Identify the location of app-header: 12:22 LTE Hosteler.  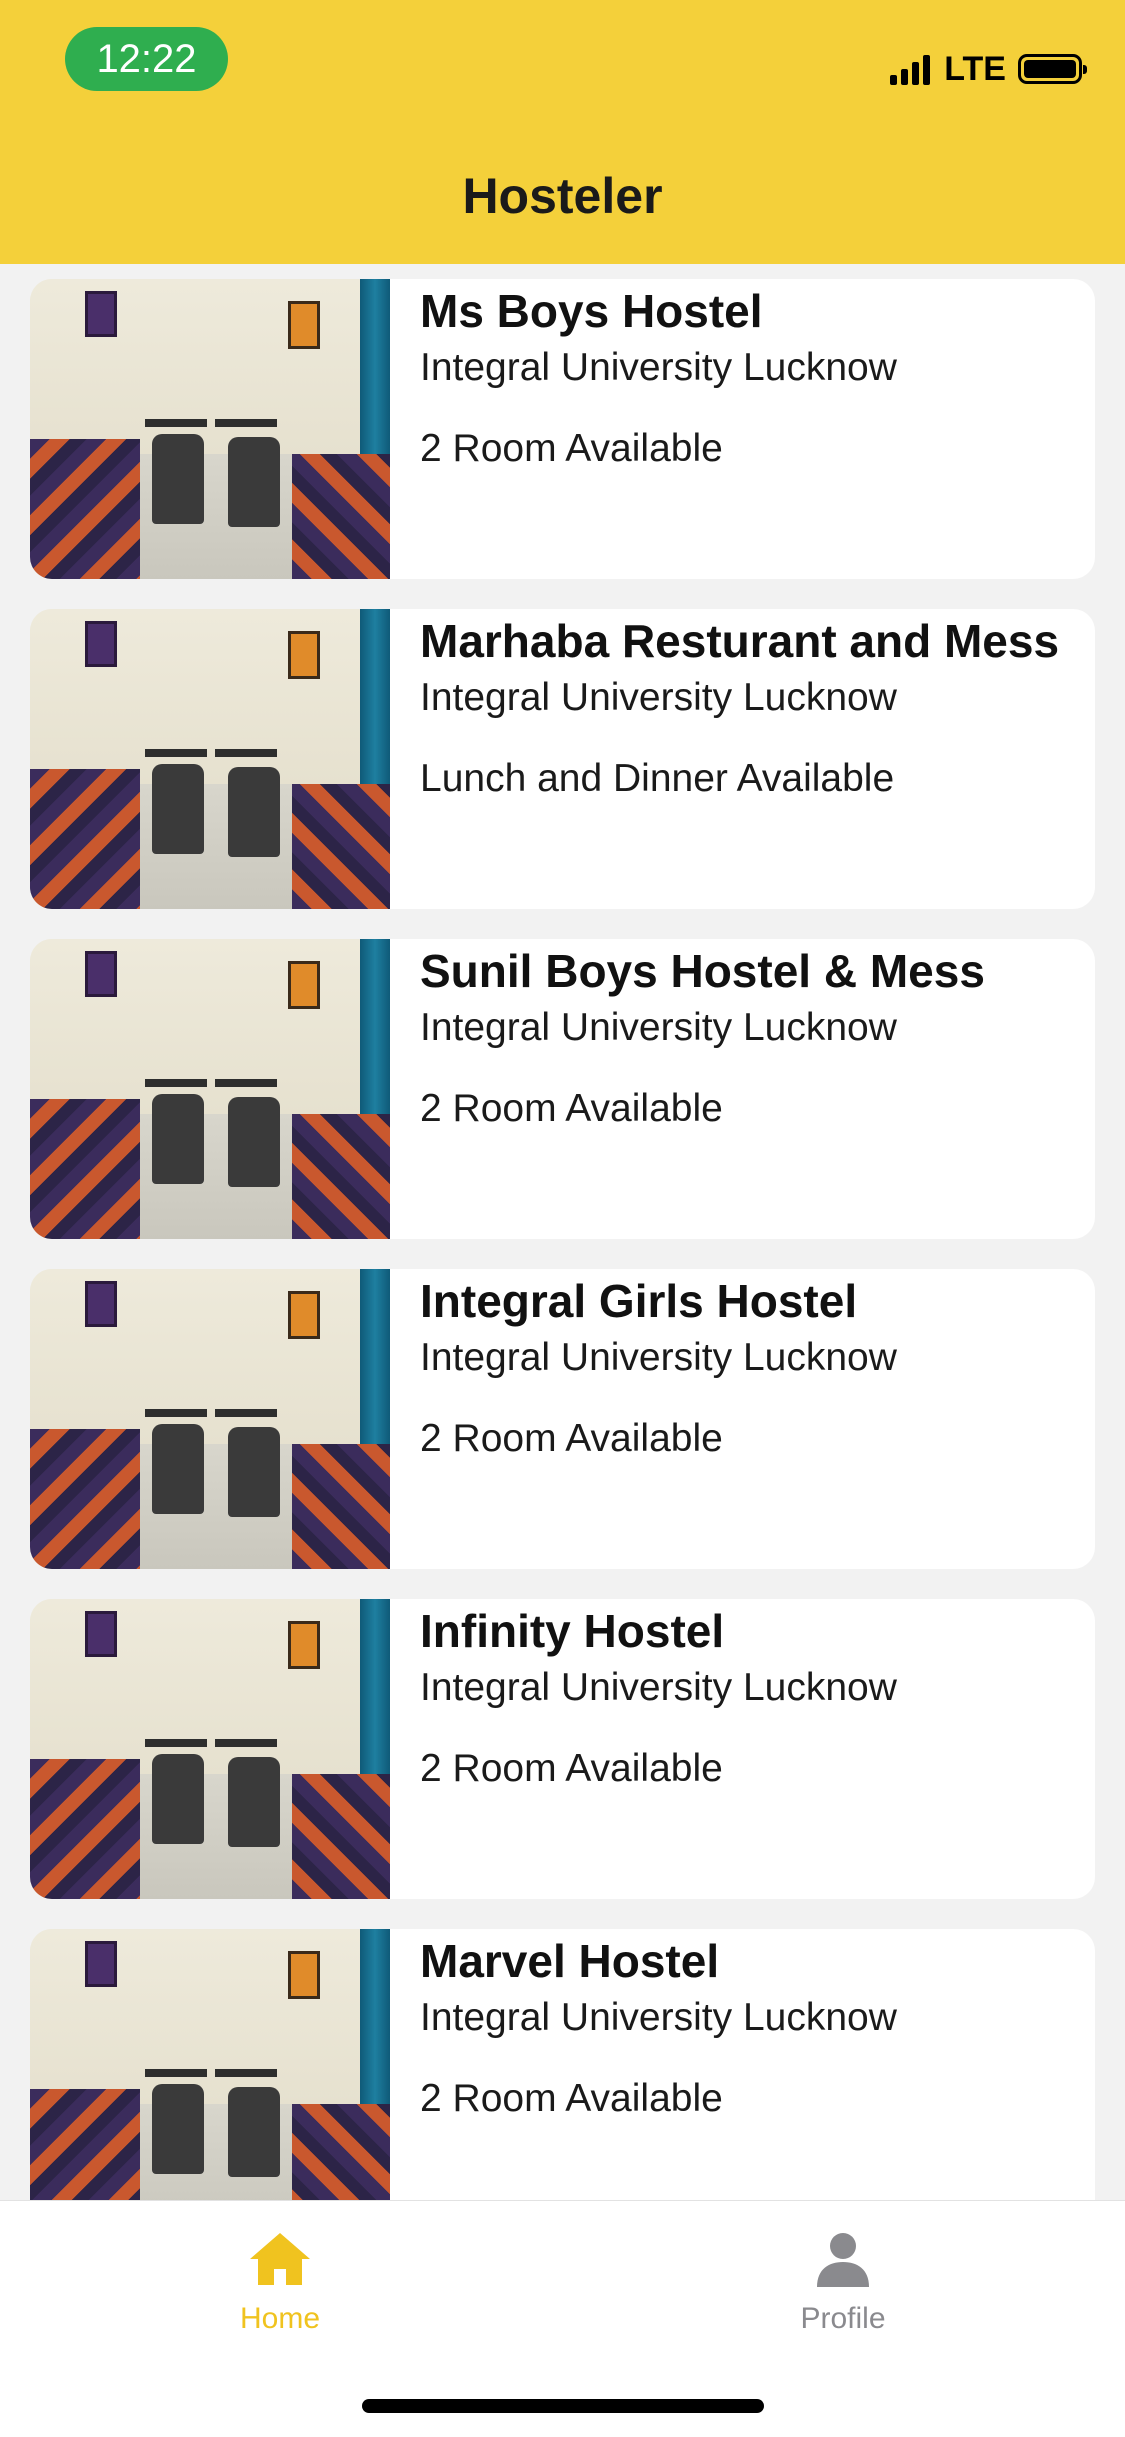
(562, 132).